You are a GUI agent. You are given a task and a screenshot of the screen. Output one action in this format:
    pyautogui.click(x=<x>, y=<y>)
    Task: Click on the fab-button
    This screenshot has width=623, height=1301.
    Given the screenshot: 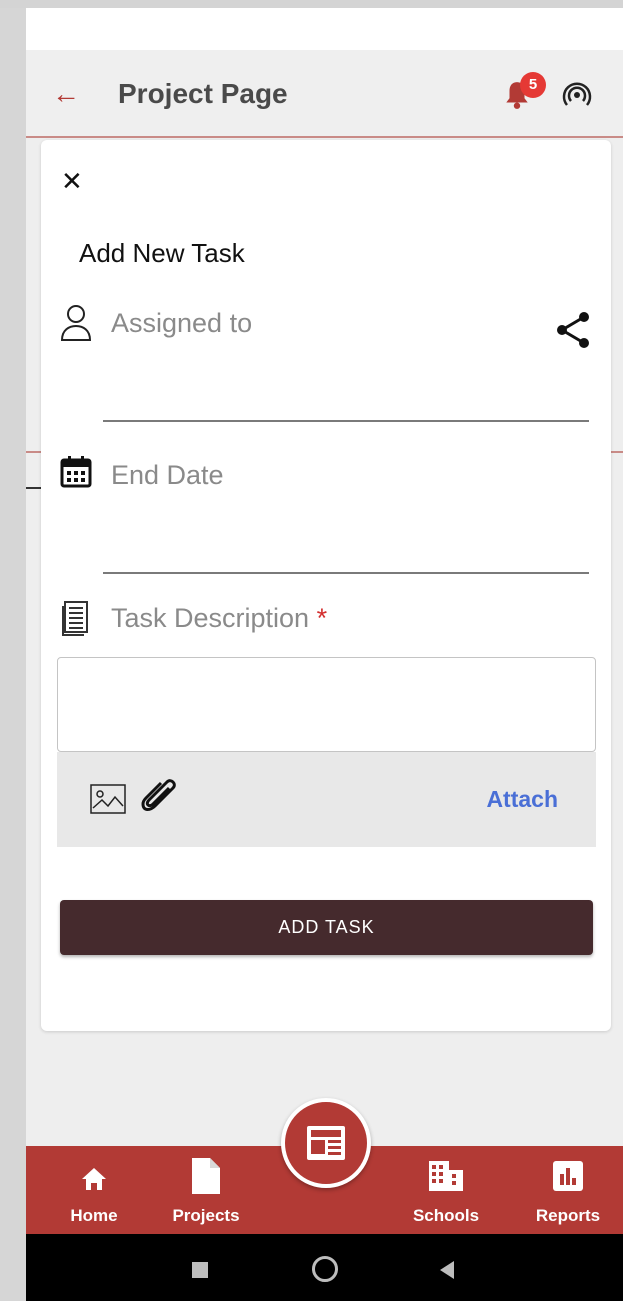 What is the action you would take?
    pyautogui.click(x=326, y=1143)
    